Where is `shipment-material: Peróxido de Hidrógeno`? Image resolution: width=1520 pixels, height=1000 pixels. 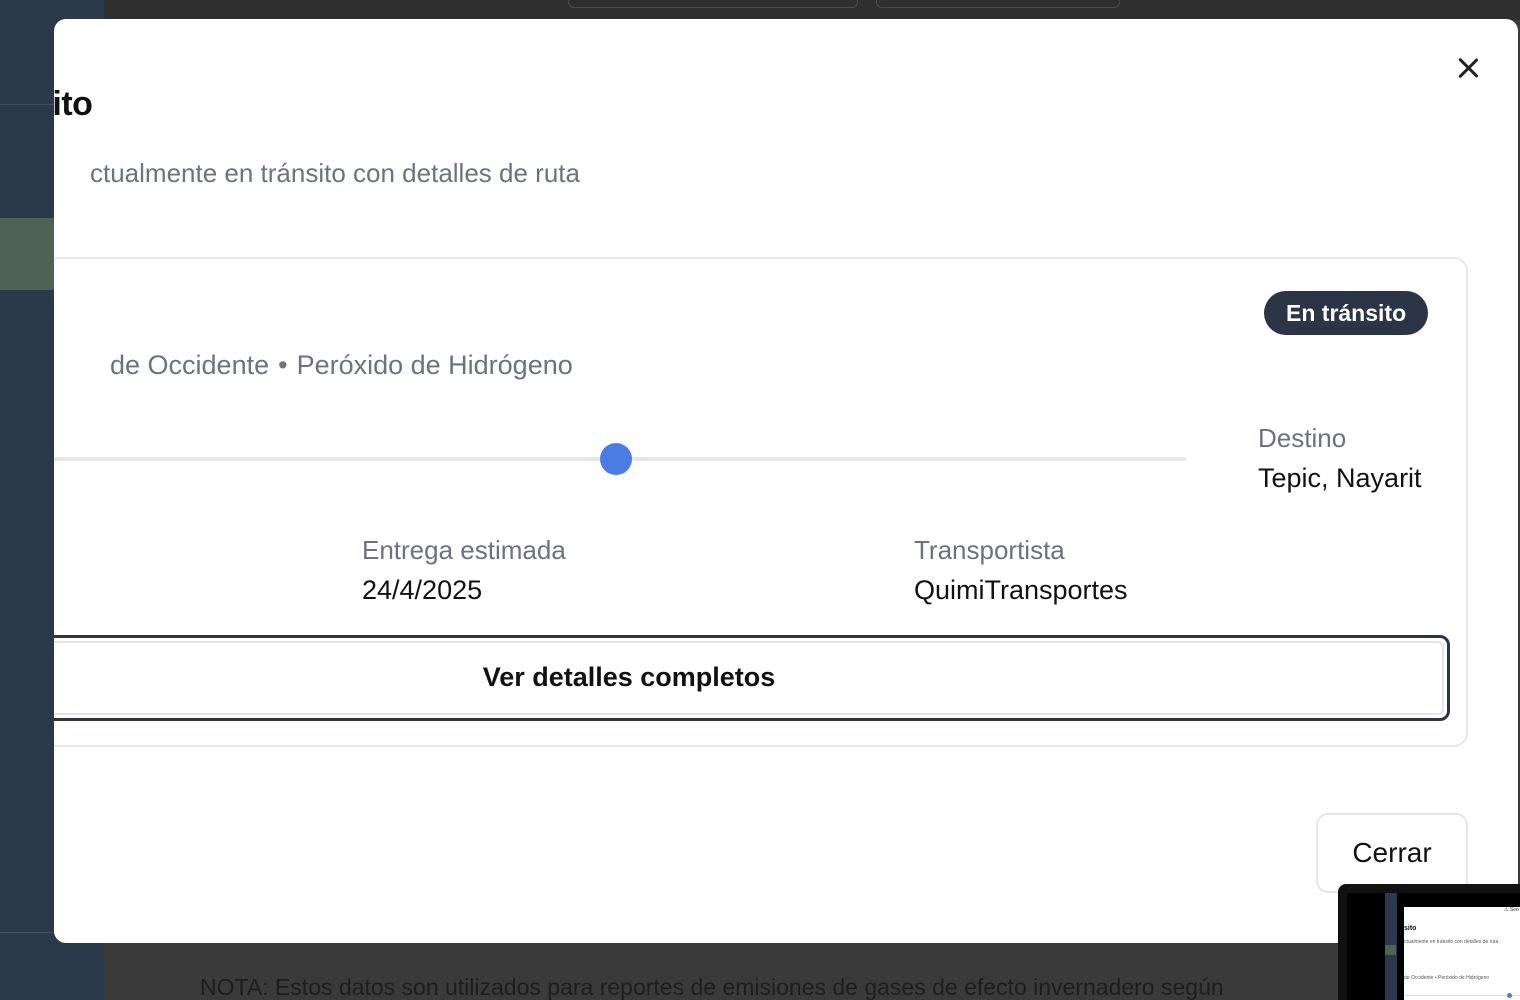
shipment-material: Peróxido de Hidrógeno is located at coordinates (434, 365).